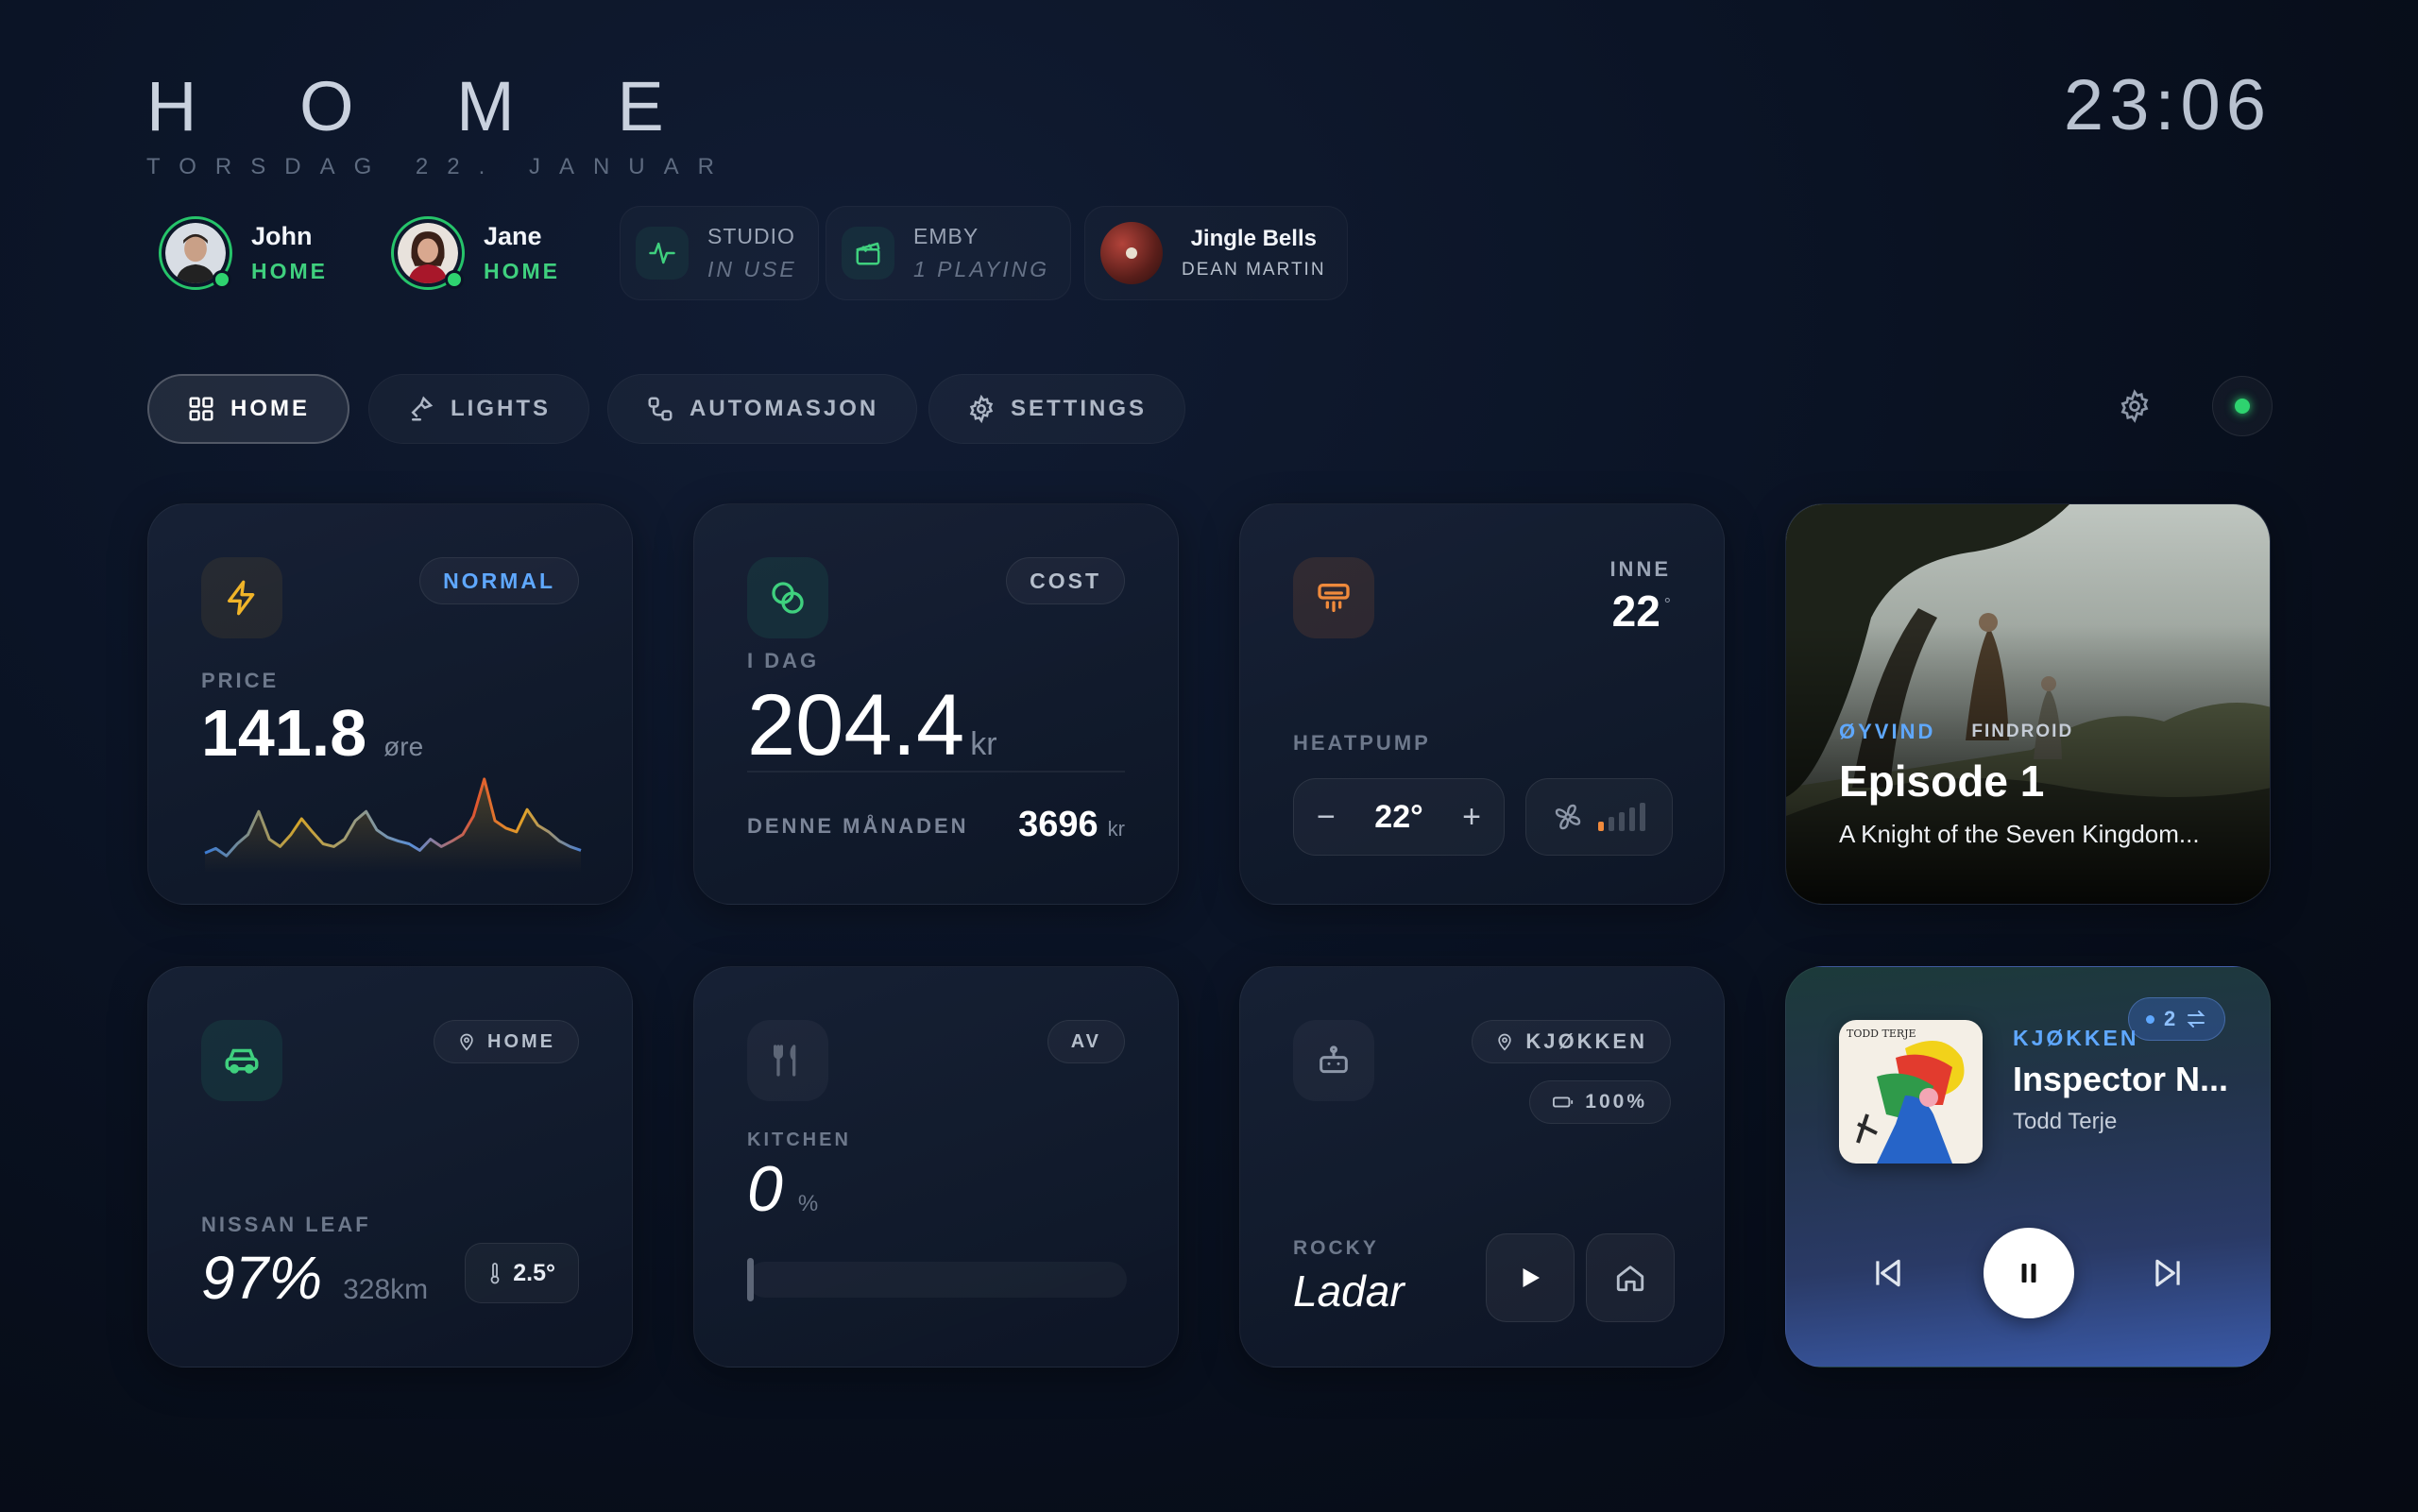 The height and width of the screenshot is (1512, 2418). Describe the element at coordinates (426, 106) in the screenshot. I see `page-title: H O M E` at that location.